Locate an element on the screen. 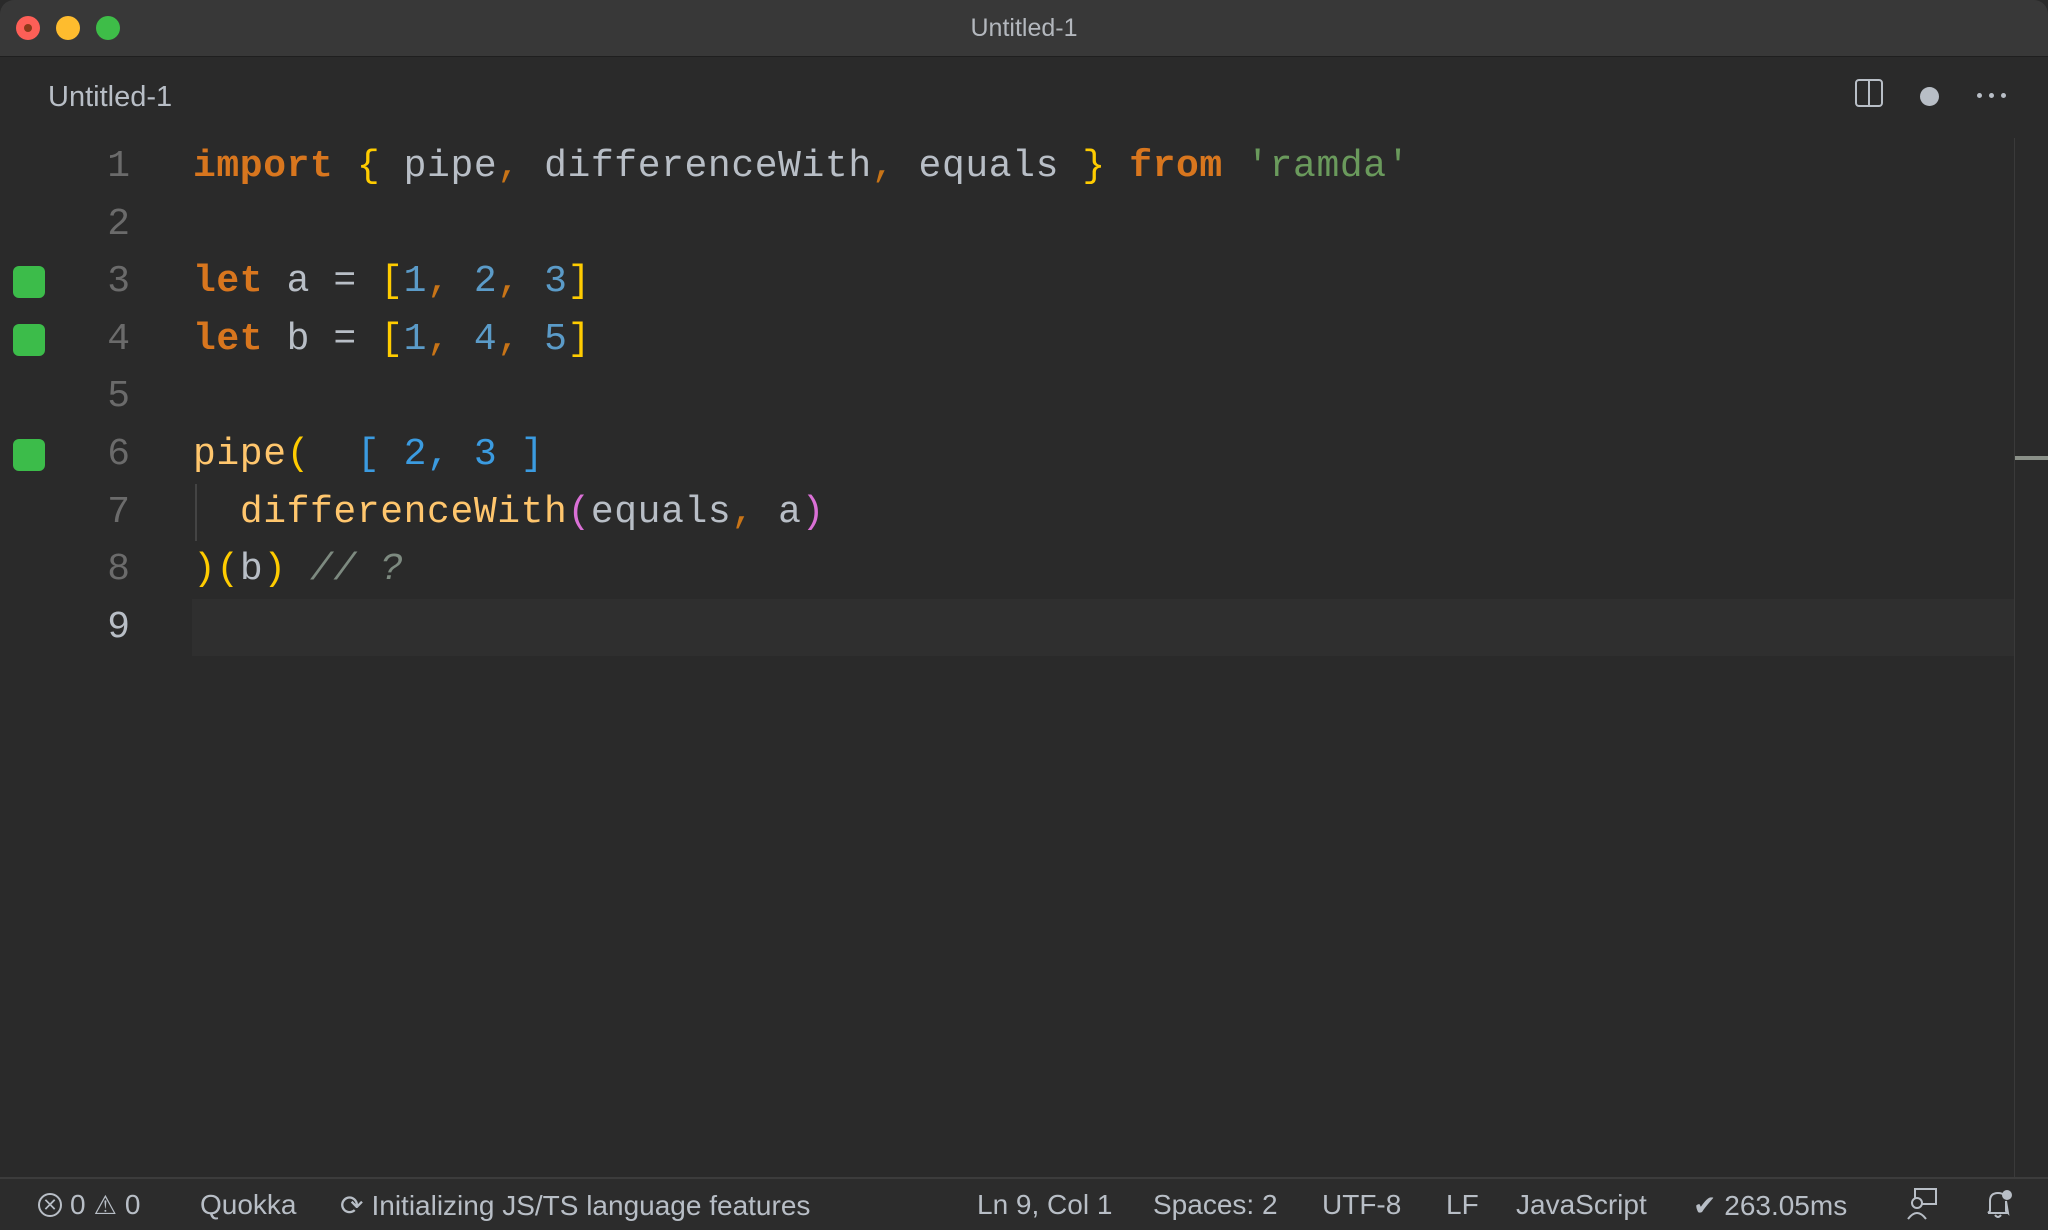  vertical-scrollbar is located at coordinates (2031, 658).